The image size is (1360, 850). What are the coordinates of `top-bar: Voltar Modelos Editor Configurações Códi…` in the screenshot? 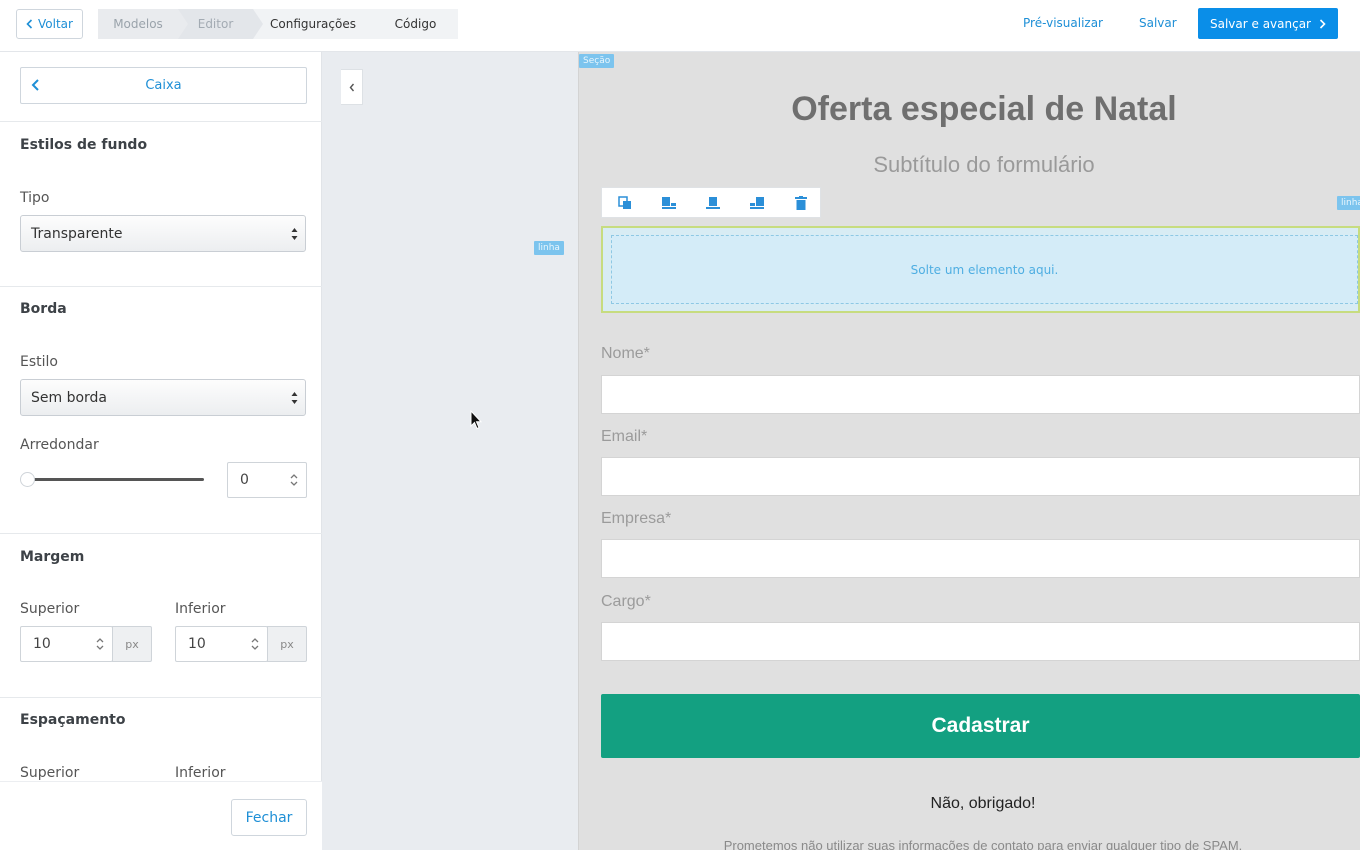 It's located at (680, 26).